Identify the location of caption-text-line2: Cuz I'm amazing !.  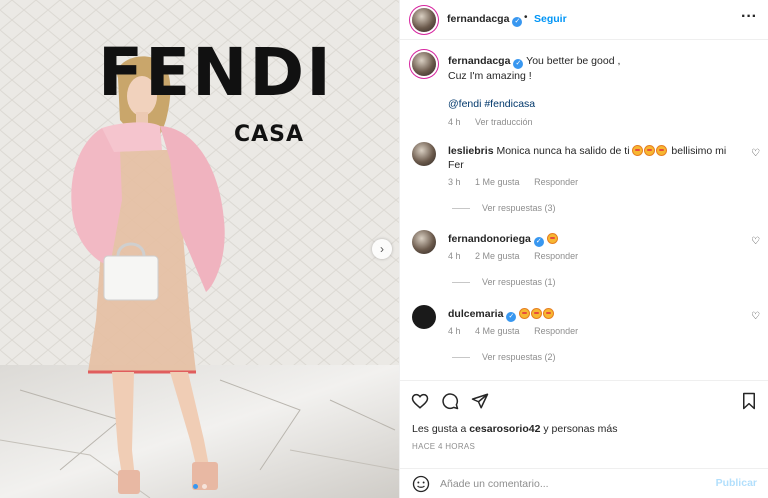
(490, 76).